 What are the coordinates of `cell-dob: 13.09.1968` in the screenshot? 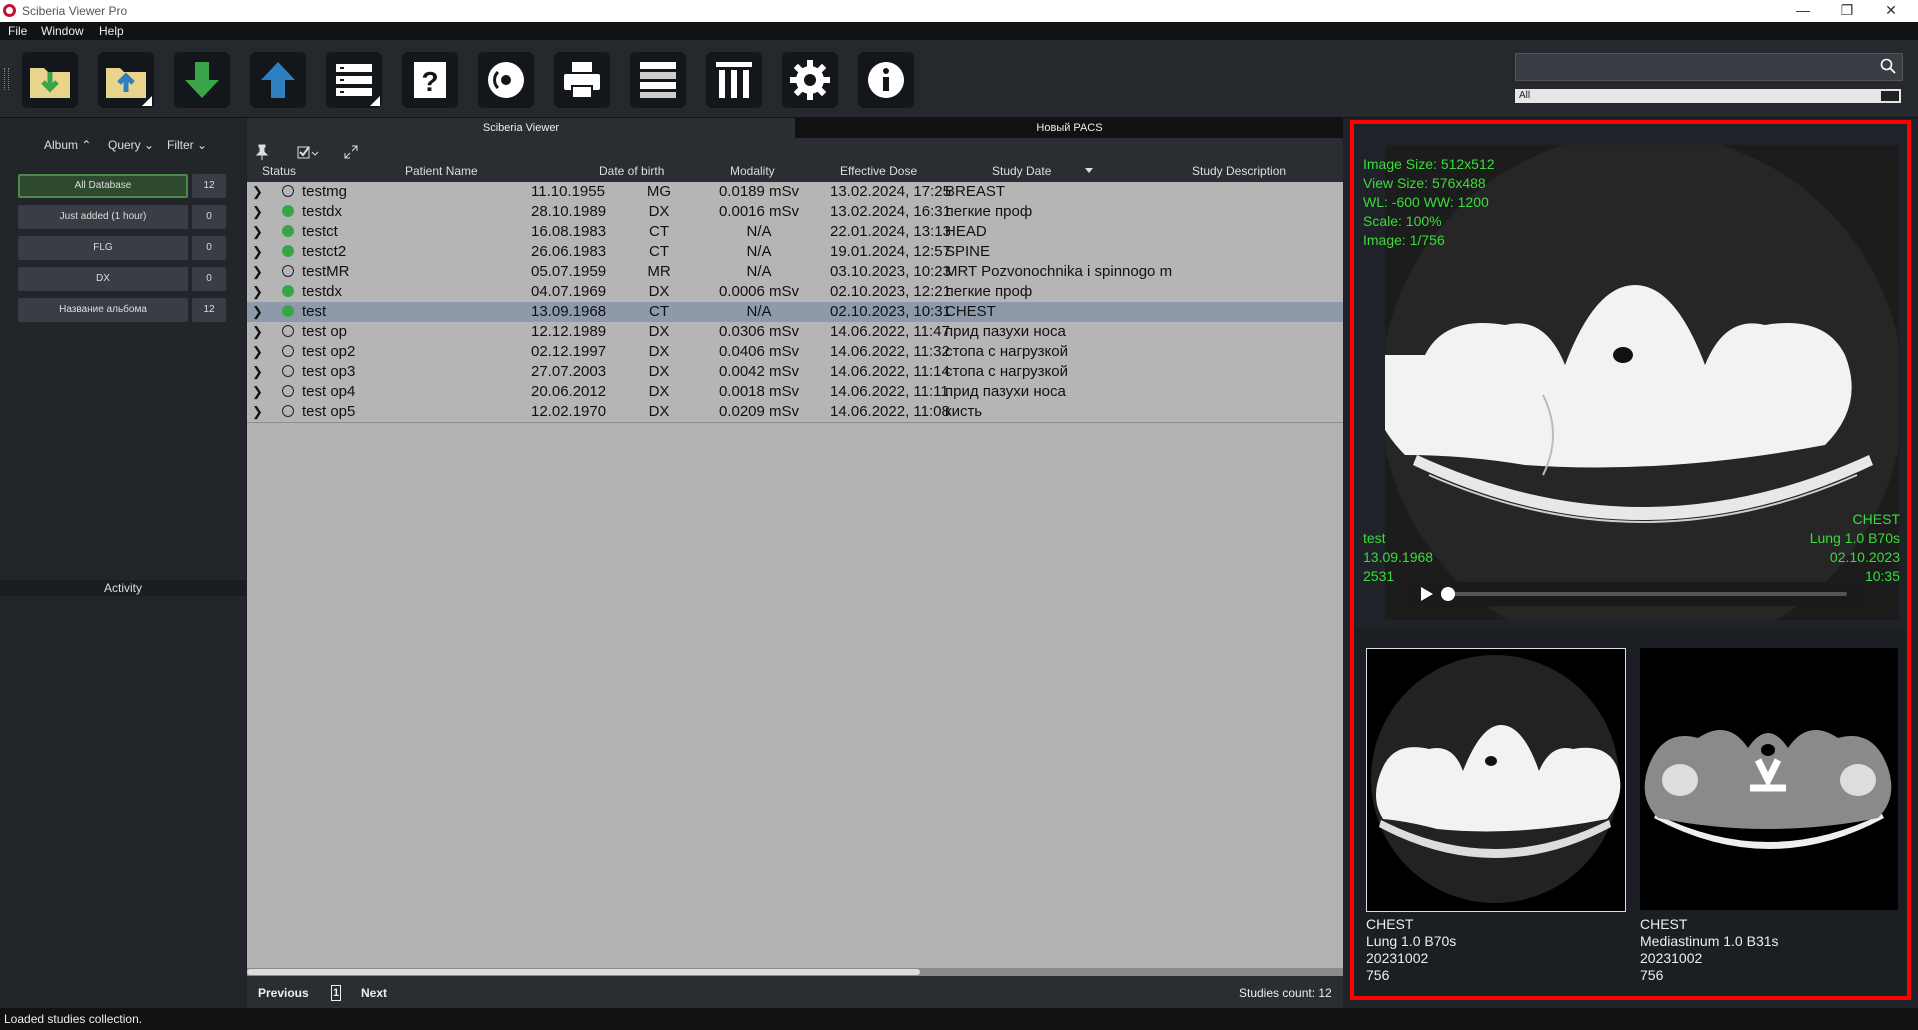 It's located at (569, 311).